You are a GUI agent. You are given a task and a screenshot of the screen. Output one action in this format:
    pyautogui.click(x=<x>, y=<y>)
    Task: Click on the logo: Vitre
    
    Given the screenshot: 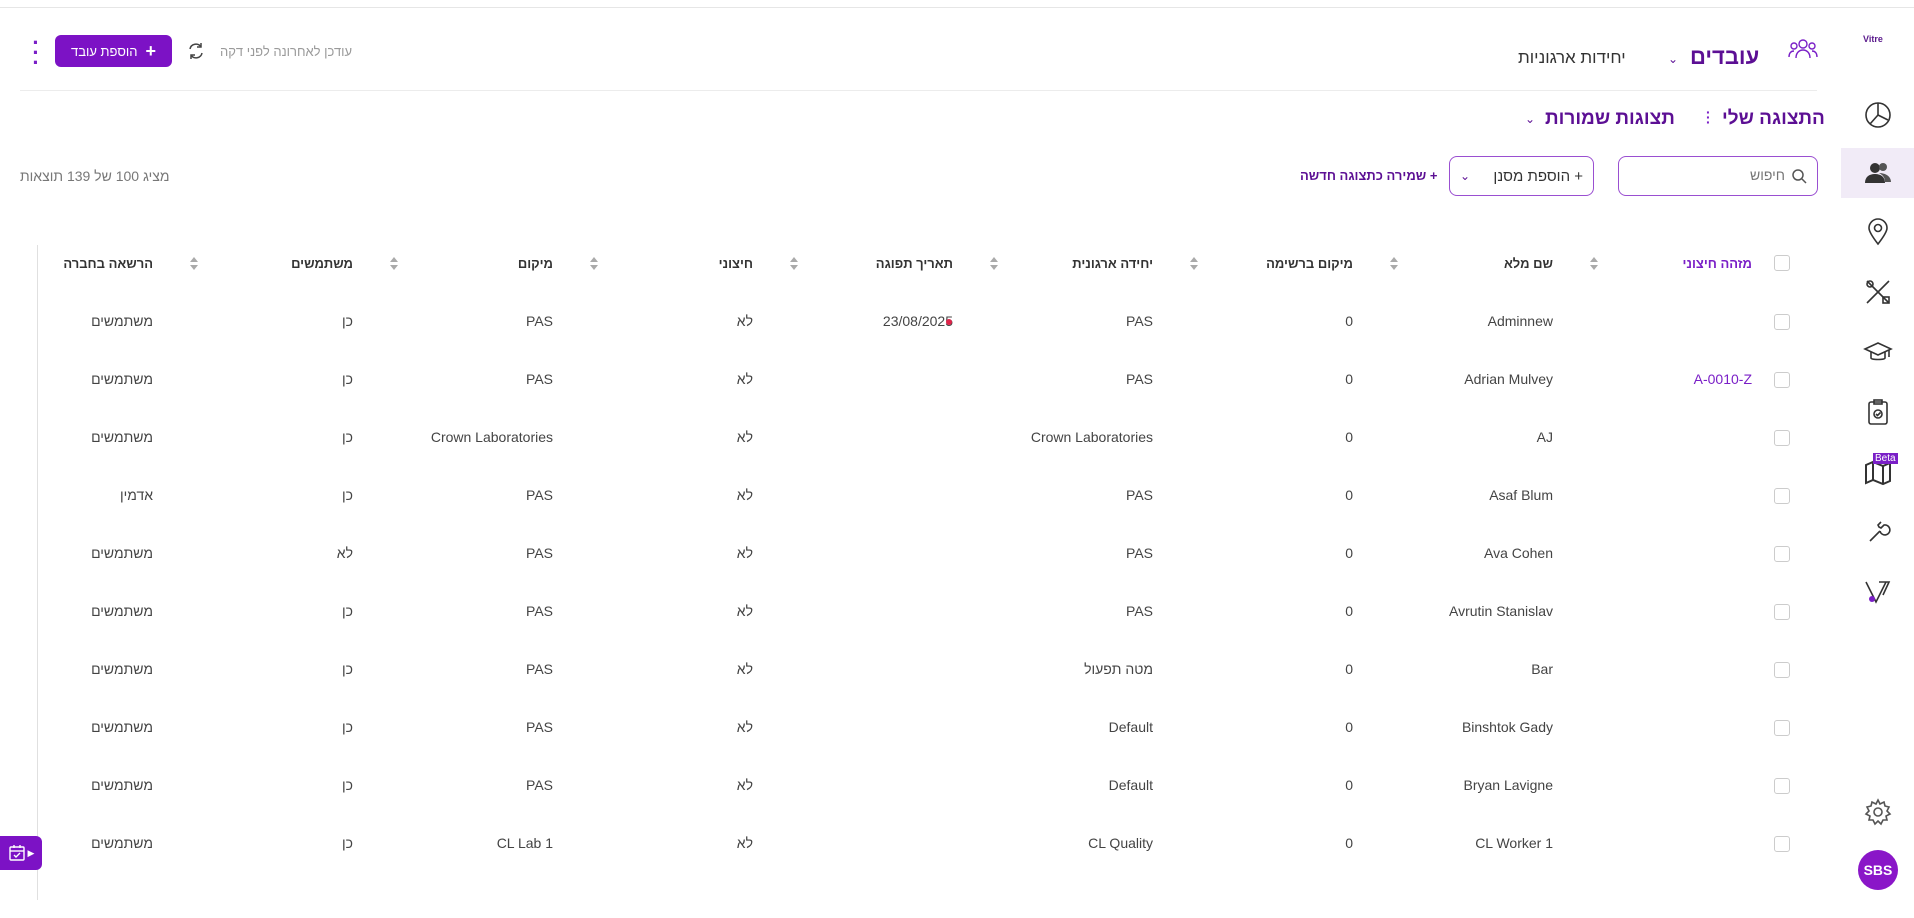 What is the action you would take?
    pyautogui.click(x=1873, y=39)
    